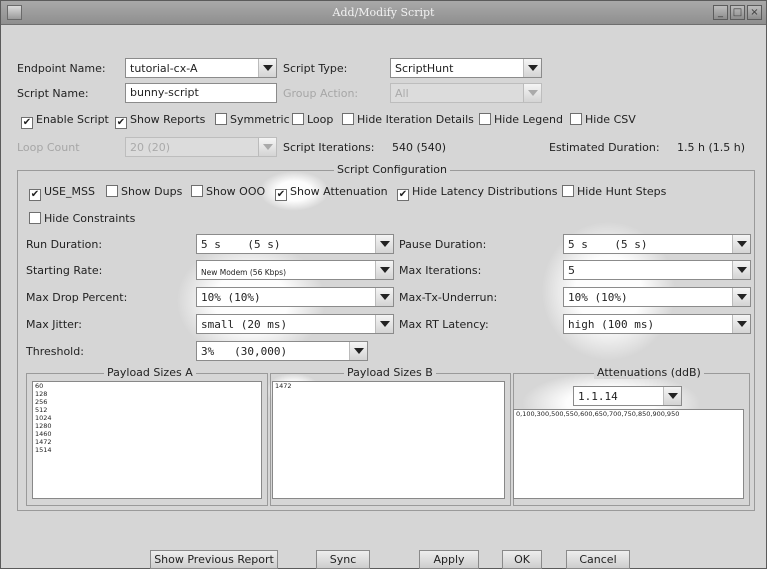 This screenshot has height=569, width=767. I want to click on symmetric-checkbox: Symmetric, so click(252, 119).